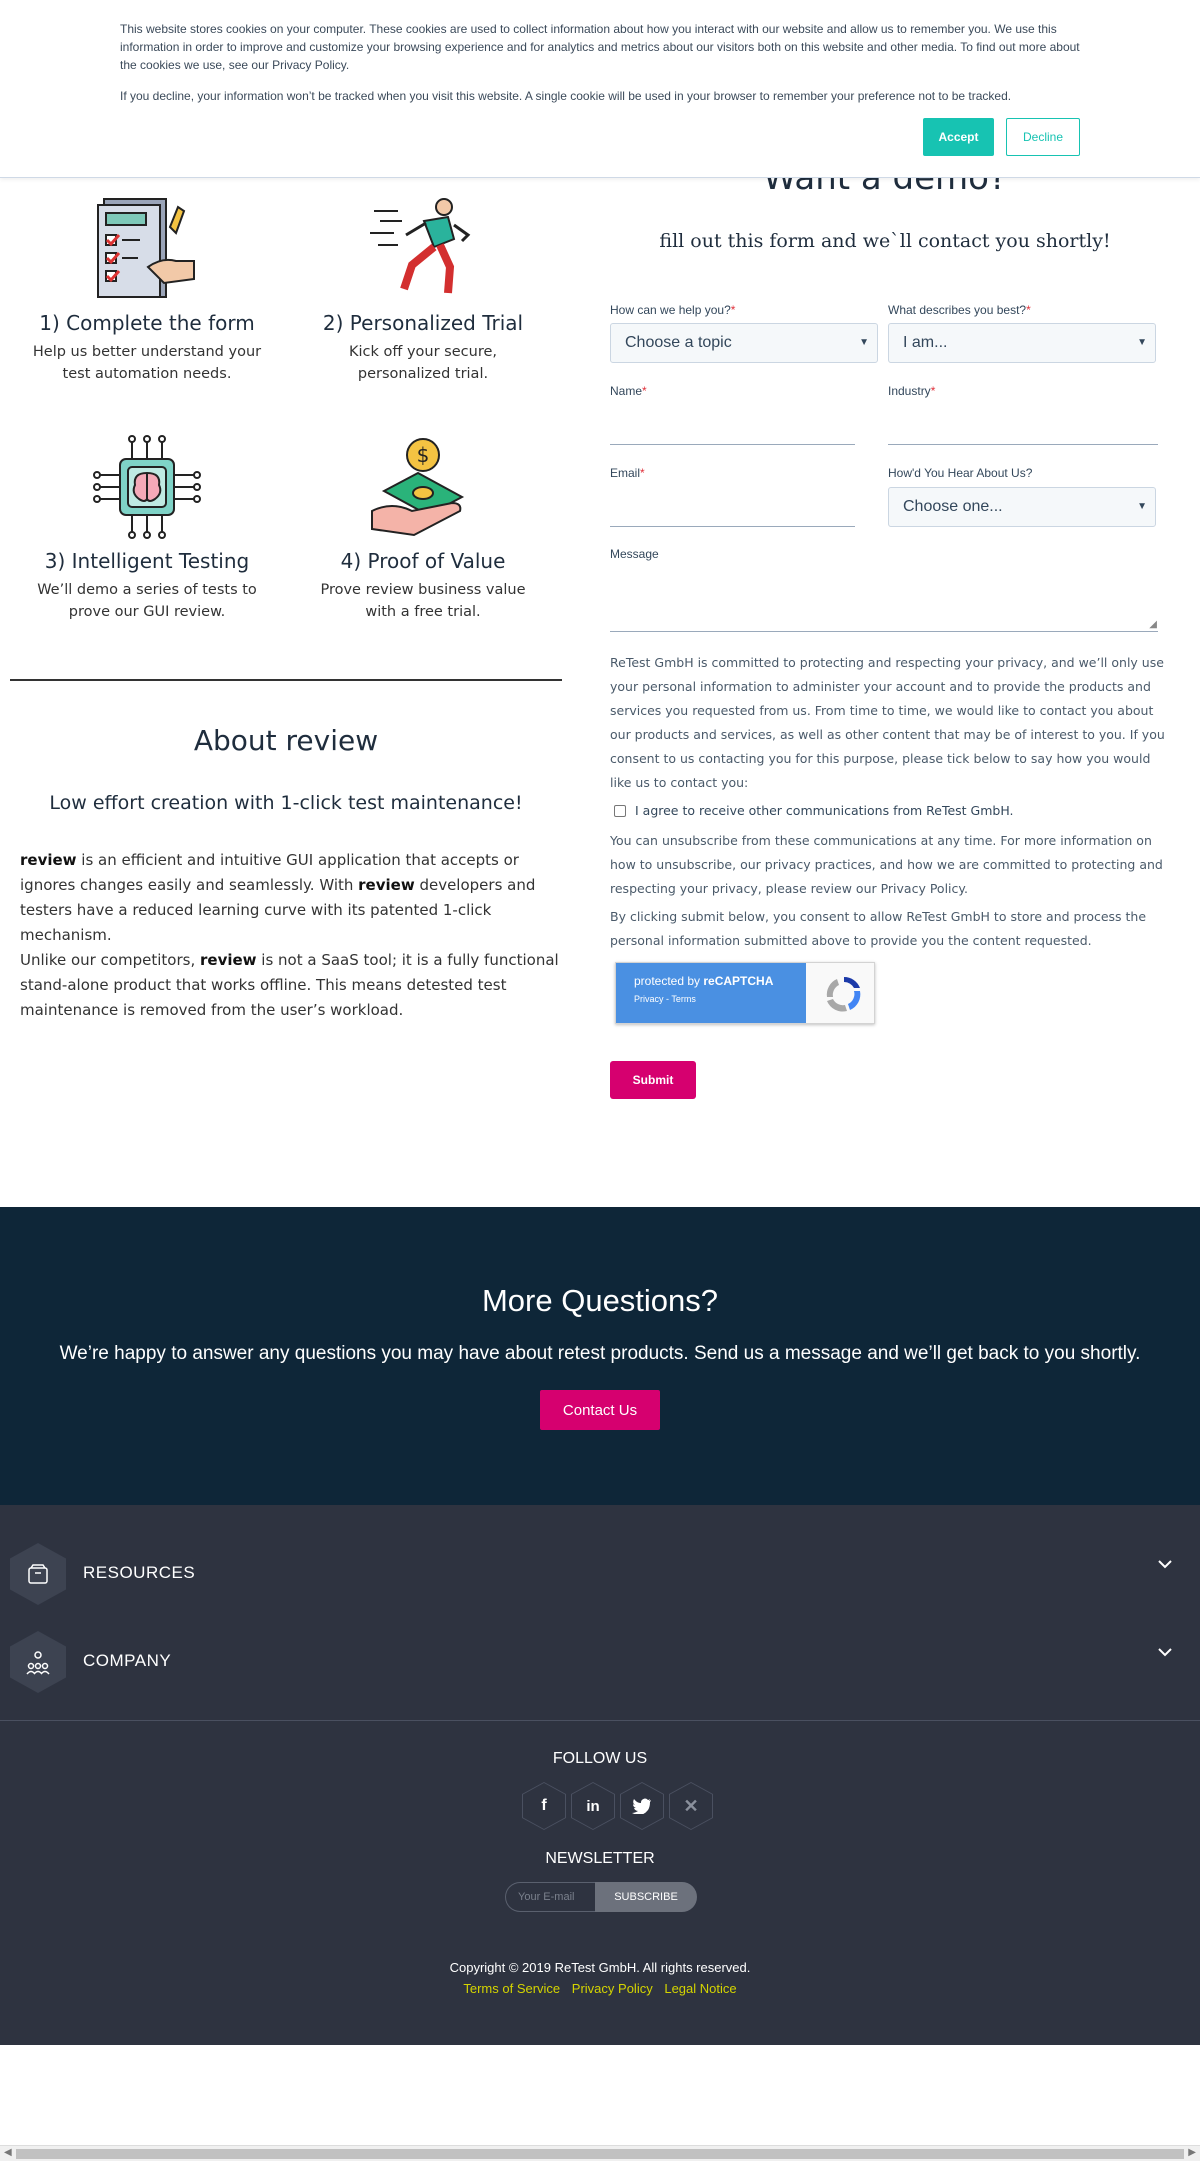 This screenshot has width=1200, height=2161. I want to click on accordion-label: RESOURCES, so click(139, 1572).